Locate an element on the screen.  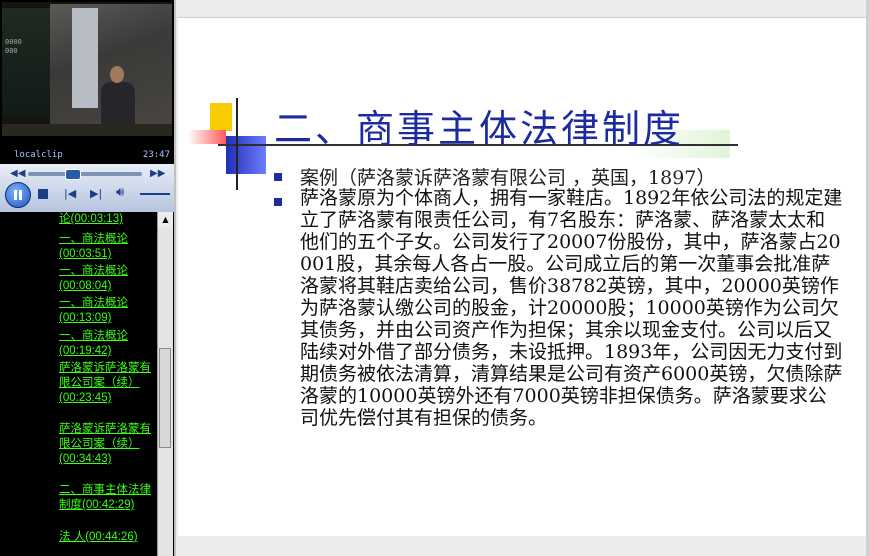
playlist-item: 一、商法概论(00:13:09) is located at coordinates (106, 311).